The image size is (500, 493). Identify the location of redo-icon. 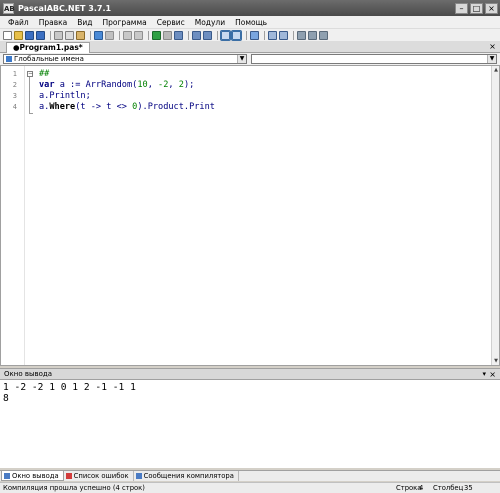
(109, 35).